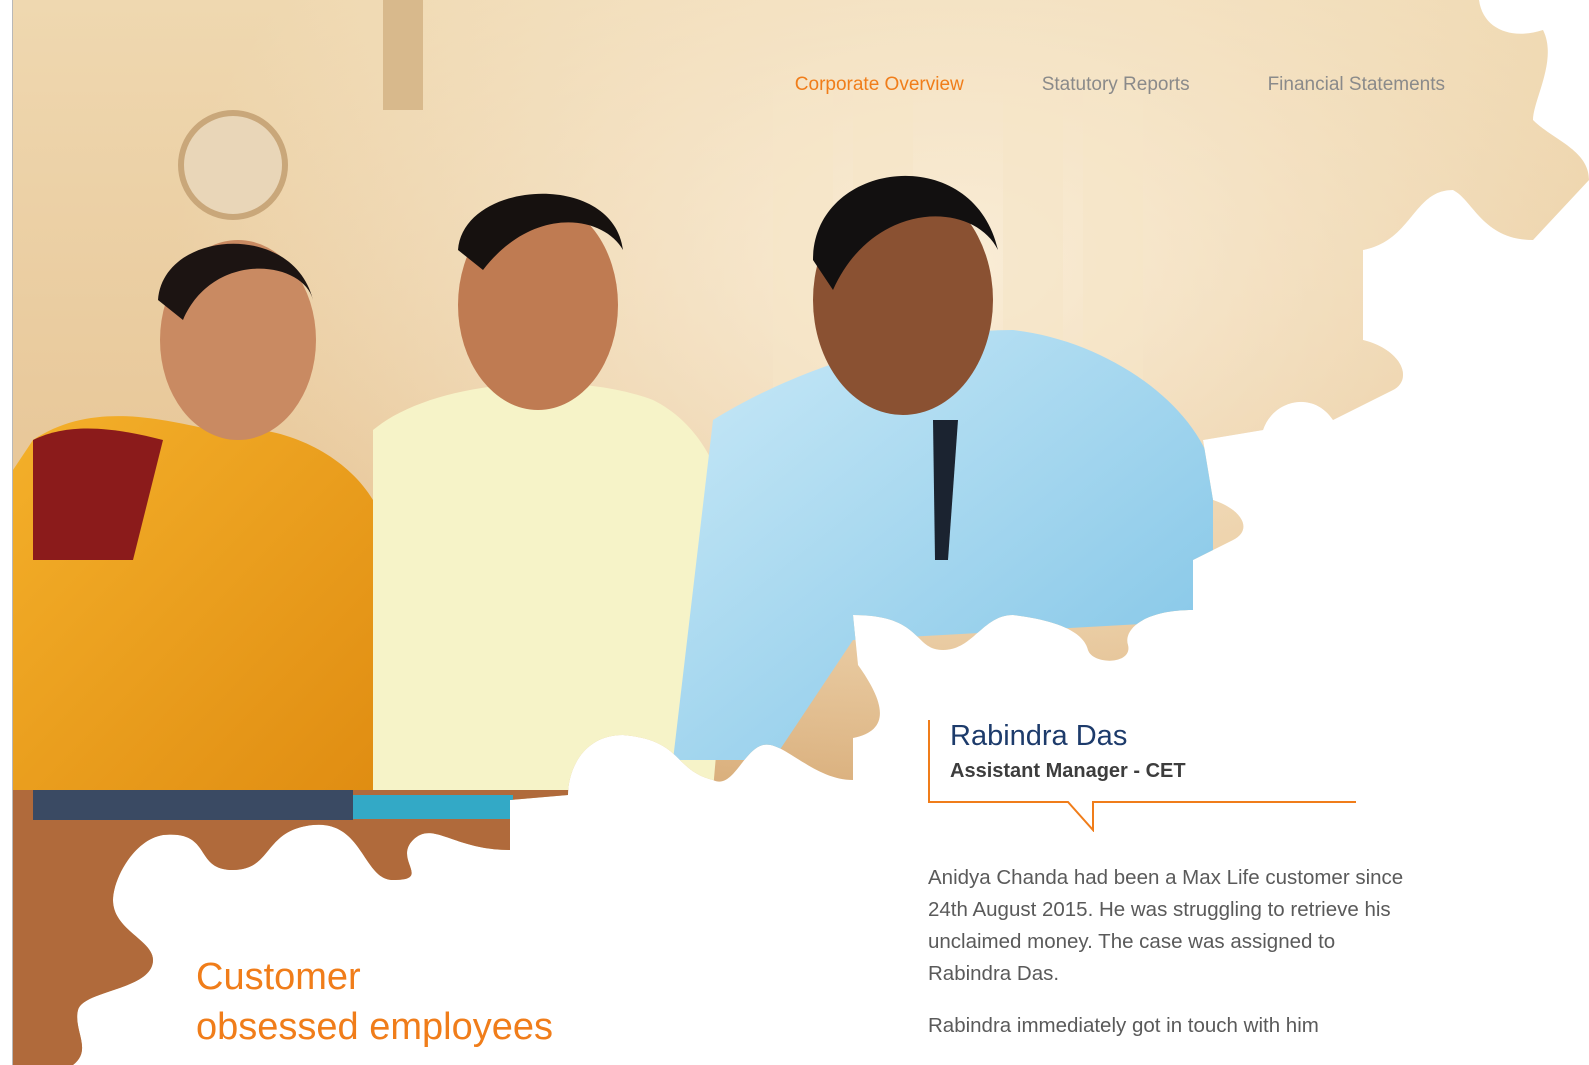 The width and height of the screenshot is (1589, 1065). What do you see at coordinates (879, 85) in the screenshot?
I see `nav-corporate-overview: Corporate Overview` at bounding box center [879, 85].